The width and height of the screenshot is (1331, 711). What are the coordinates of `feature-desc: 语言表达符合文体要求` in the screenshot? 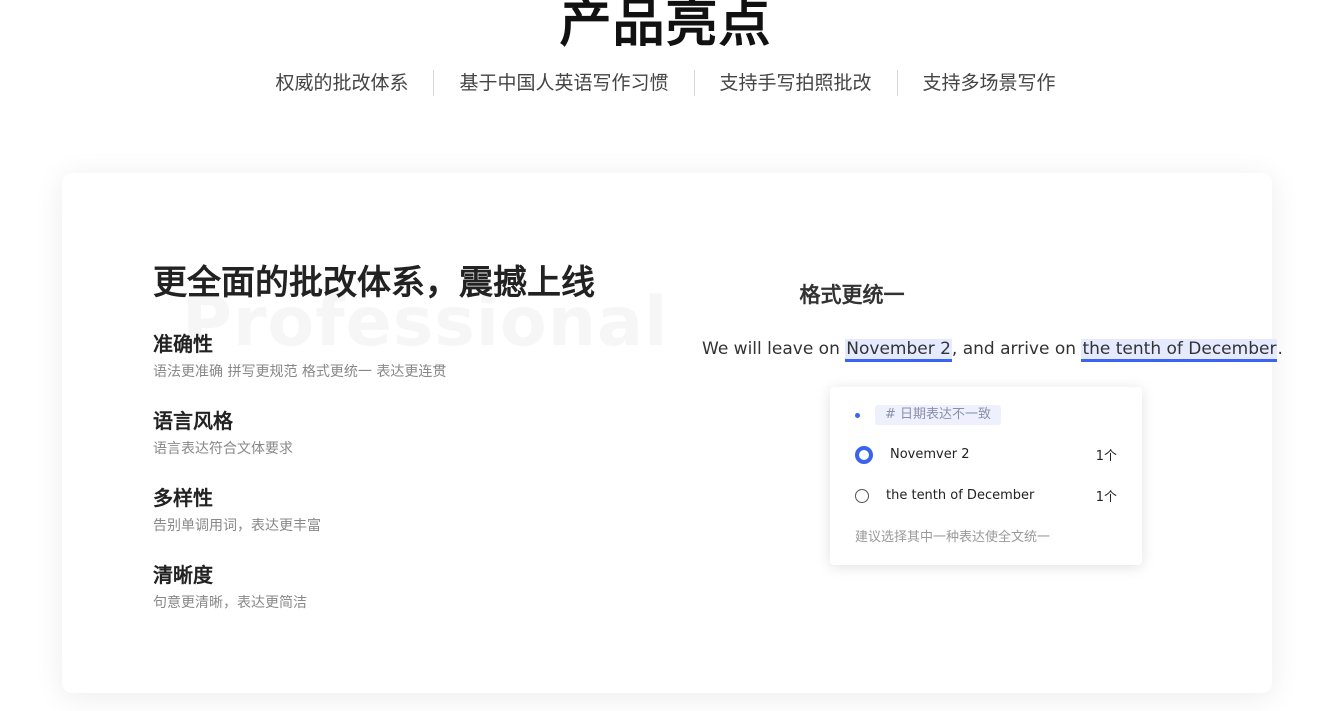 It's located at (223, 449).